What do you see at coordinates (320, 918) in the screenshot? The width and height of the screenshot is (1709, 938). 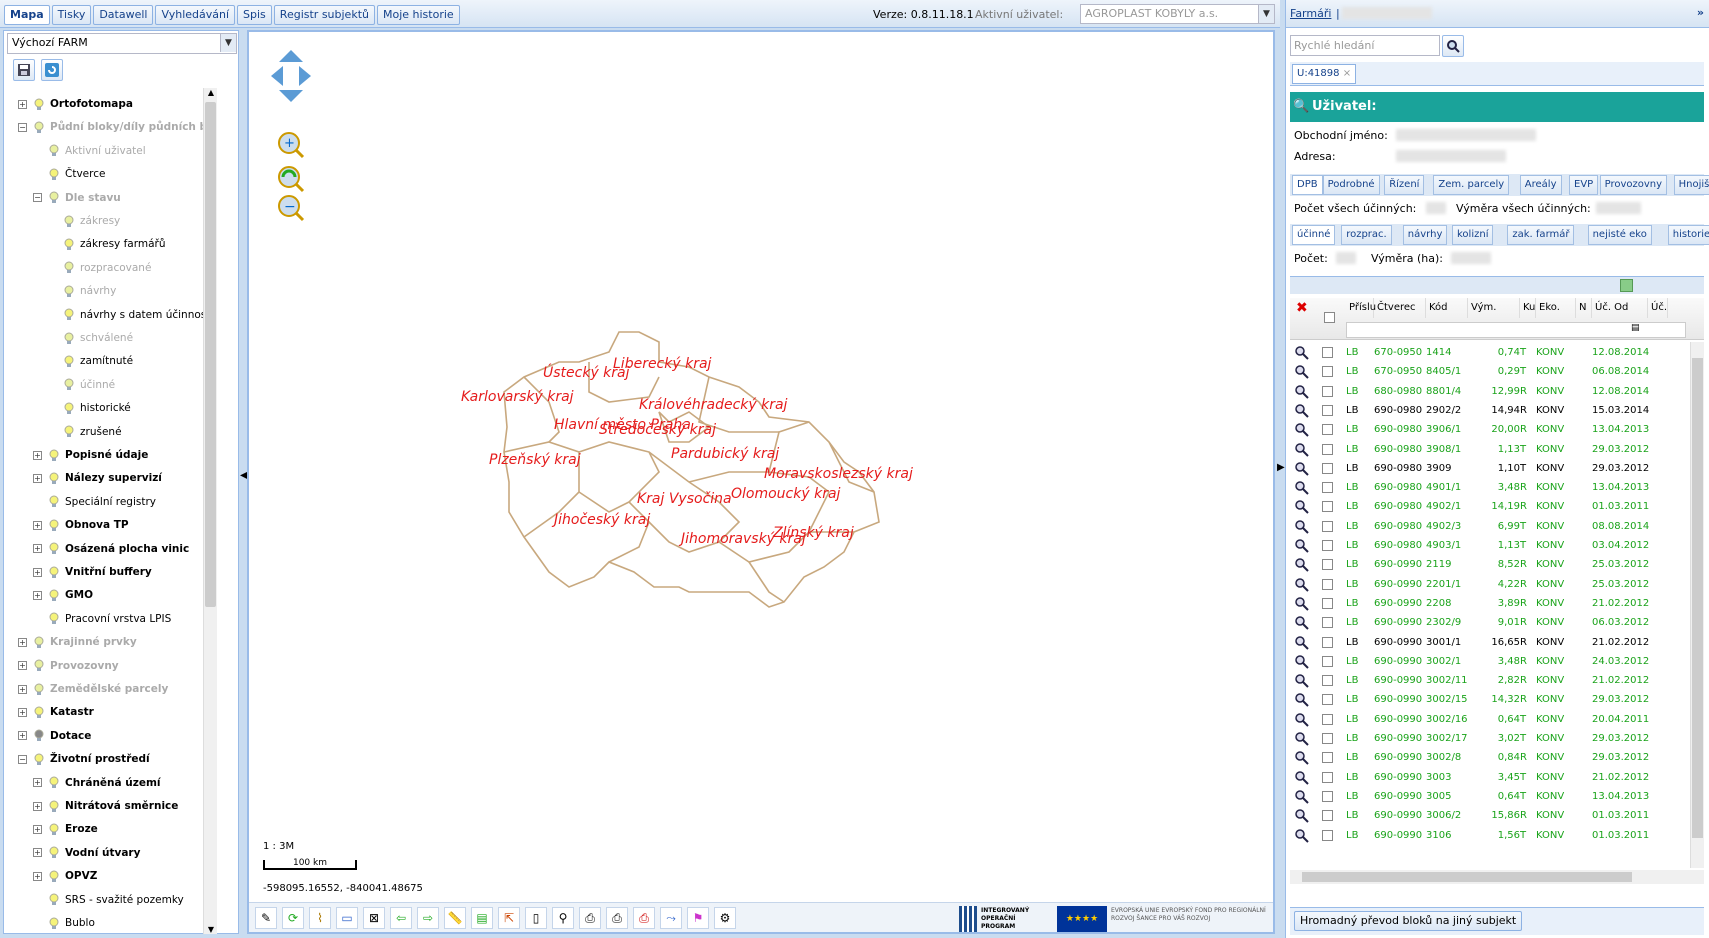 I see `broom-icon: ⌇` at bounding box center [320, 918].